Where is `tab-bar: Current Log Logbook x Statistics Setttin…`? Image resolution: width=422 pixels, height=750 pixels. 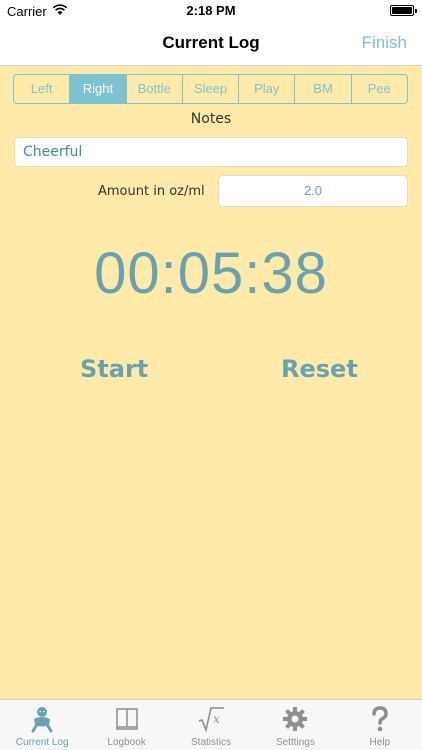
tab-bar: Current Log Logbook x Statistics Setttin… is located at coordinates (211, 724).